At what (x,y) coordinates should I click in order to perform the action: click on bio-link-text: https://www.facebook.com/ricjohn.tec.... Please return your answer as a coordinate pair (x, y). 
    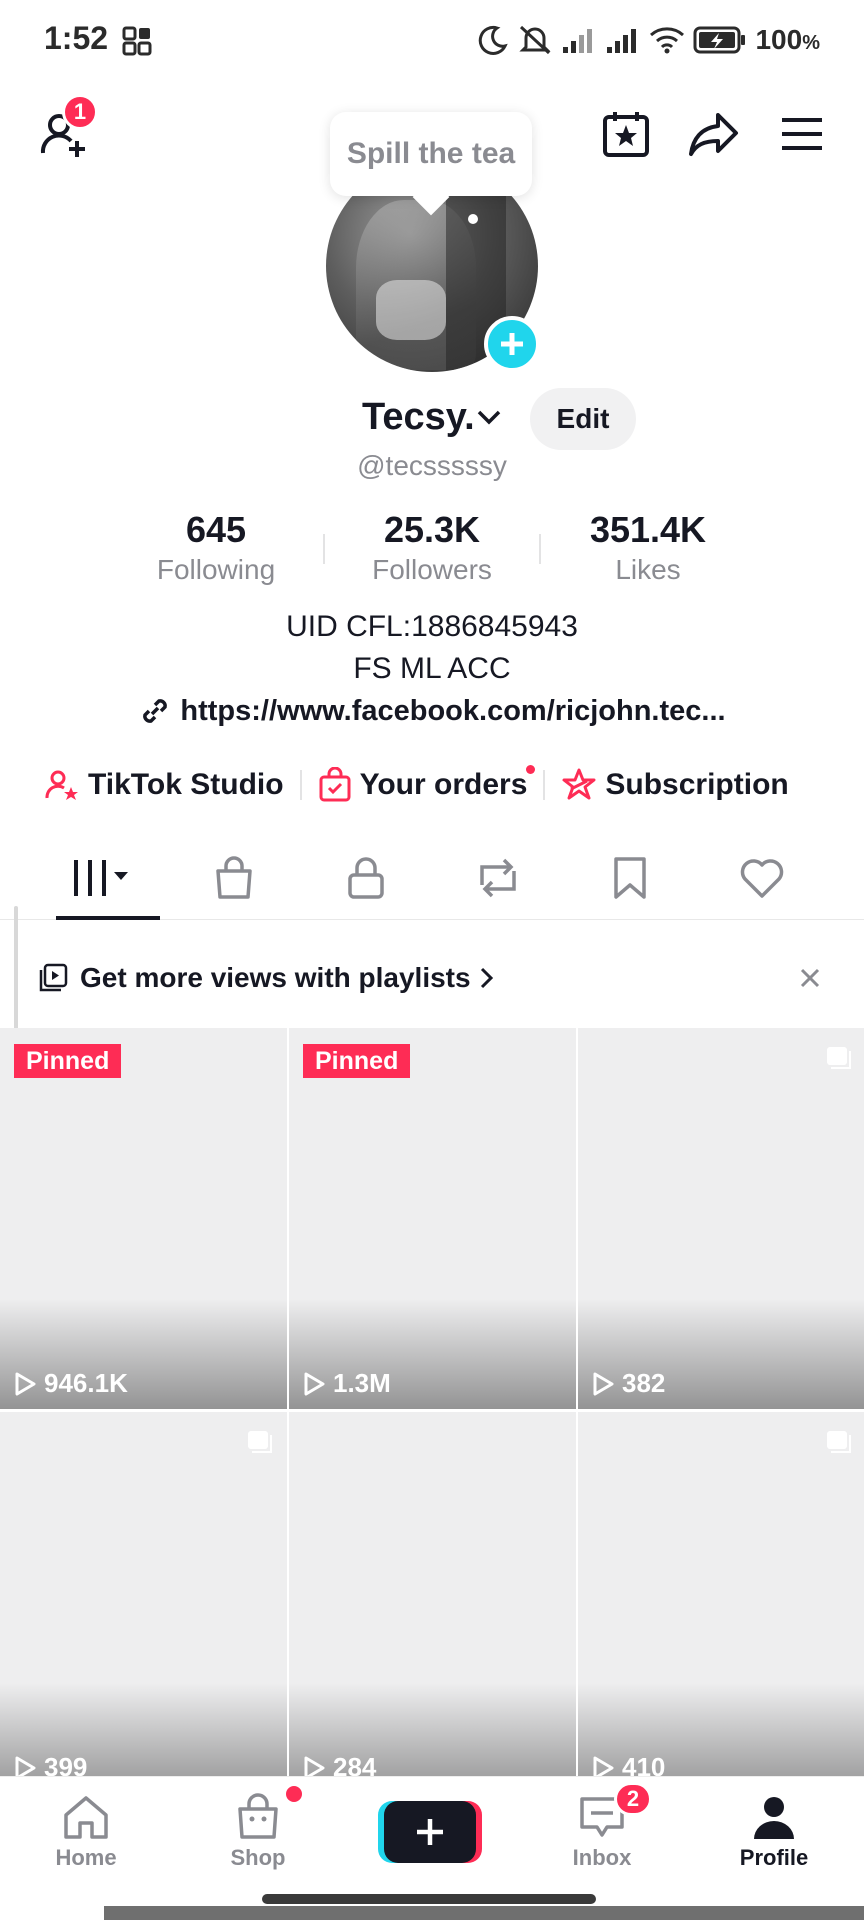
    Looking at the image, I should click on (452, 711).